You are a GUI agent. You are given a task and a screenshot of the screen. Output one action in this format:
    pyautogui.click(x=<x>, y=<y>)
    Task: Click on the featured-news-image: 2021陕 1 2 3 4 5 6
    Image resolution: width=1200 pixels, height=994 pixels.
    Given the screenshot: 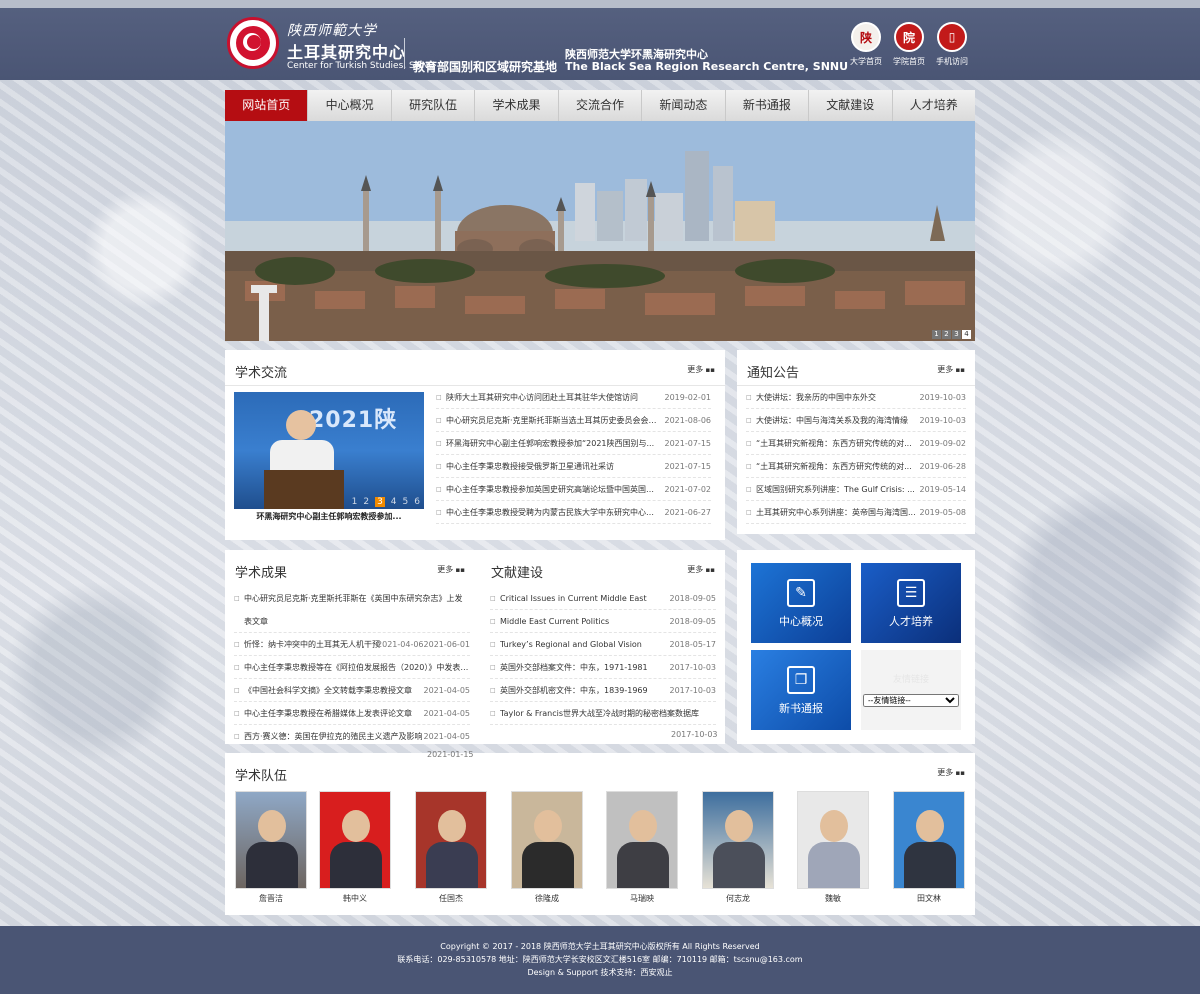 What is the action you would take?
    pyautogui.click(x=329, y=450)
    